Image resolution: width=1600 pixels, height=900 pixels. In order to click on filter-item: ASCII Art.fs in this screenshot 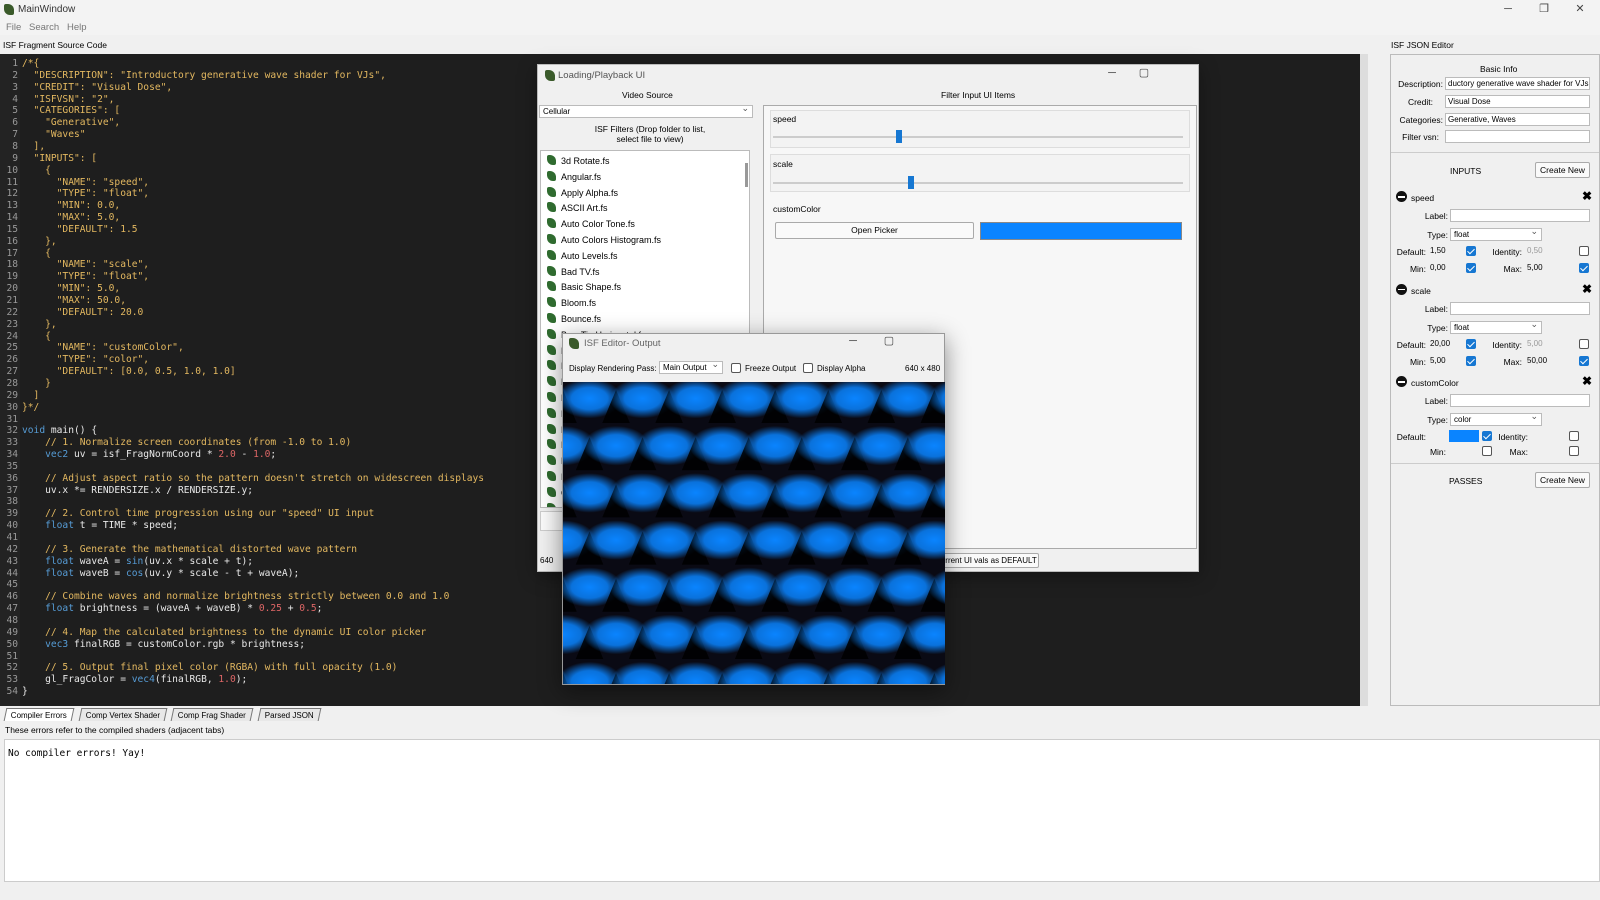, I will do `click(577, 208)`.